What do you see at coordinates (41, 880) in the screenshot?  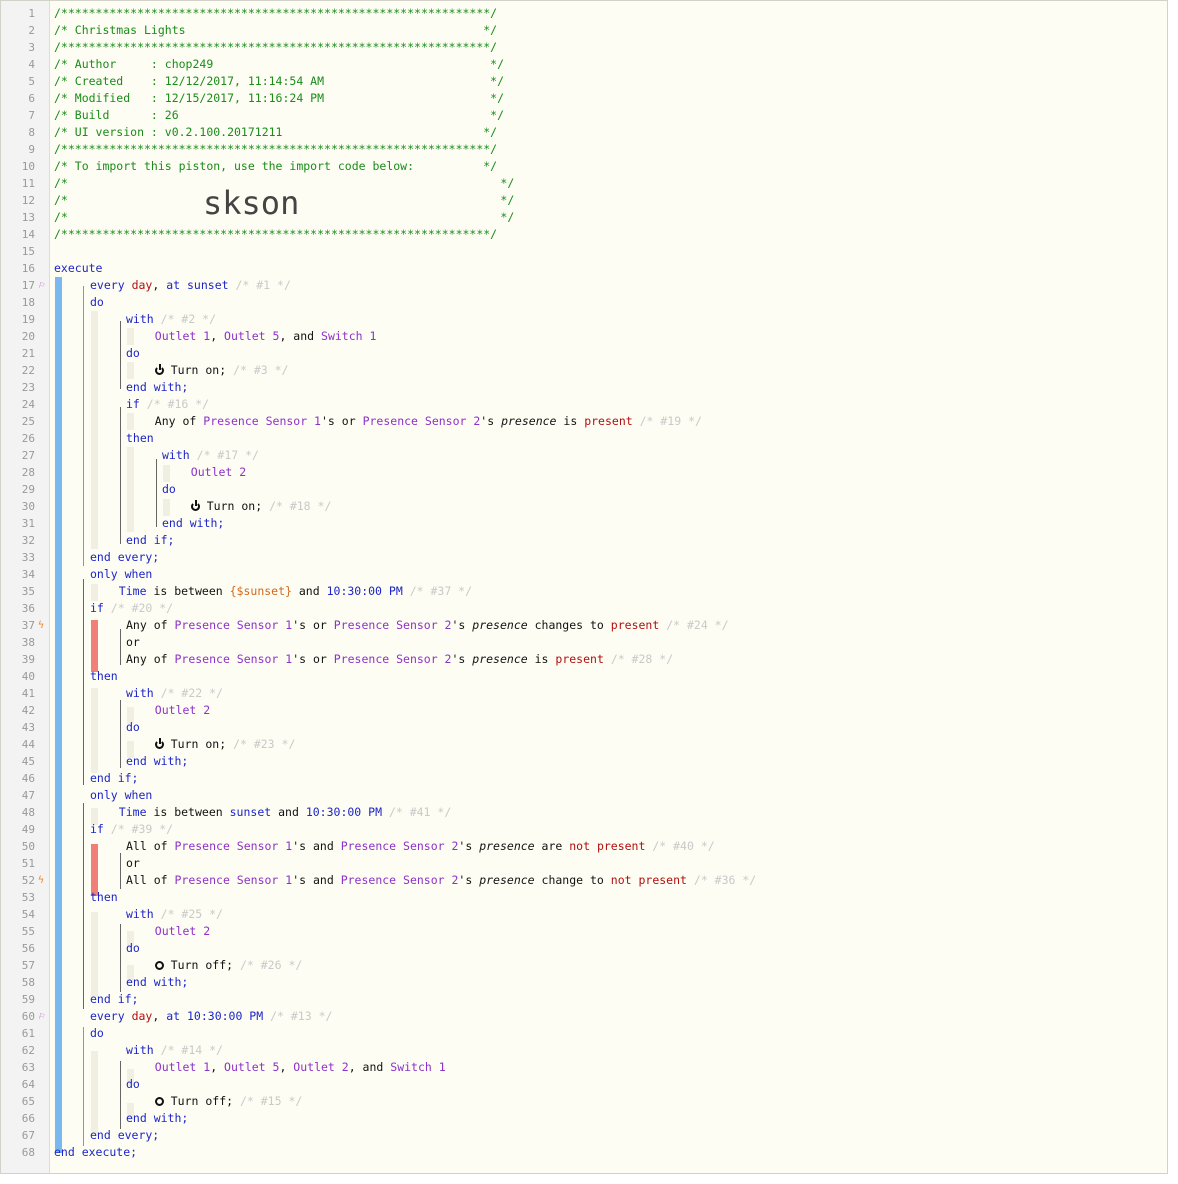 I see `lightning-bolt-icon: ϟ` at bounding box center [41, 880].